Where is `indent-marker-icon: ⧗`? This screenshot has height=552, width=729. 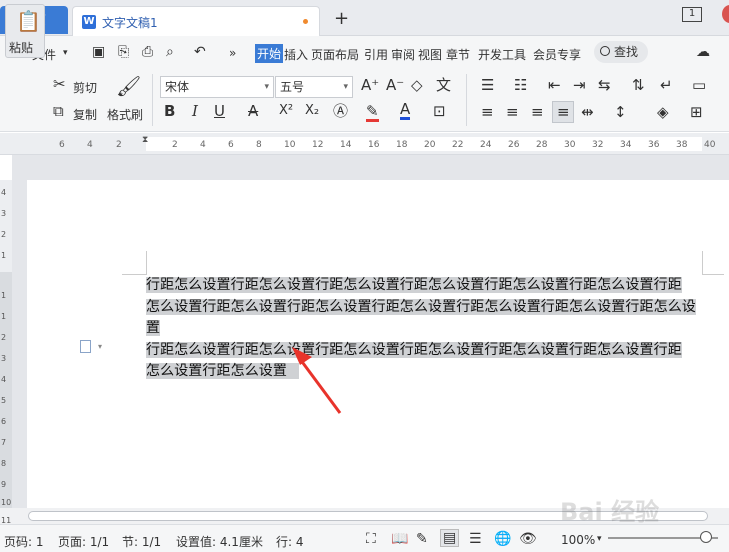
indent-marker-icon: ⧗ is located at coordinates (145, 140).